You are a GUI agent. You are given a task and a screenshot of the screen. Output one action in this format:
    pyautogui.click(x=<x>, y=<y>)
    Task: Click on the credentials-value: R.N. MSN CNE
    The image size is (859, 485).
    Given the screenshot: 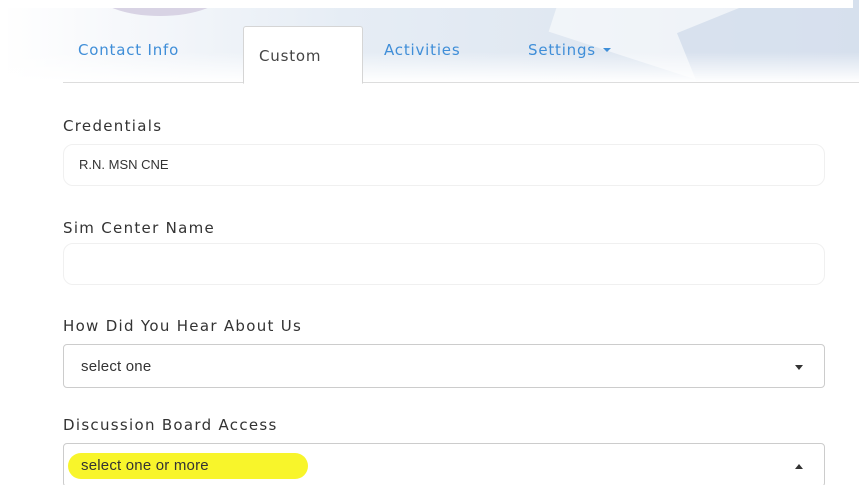 What is the action you would take?
    pyautogui.click(x=124, y=164)
    